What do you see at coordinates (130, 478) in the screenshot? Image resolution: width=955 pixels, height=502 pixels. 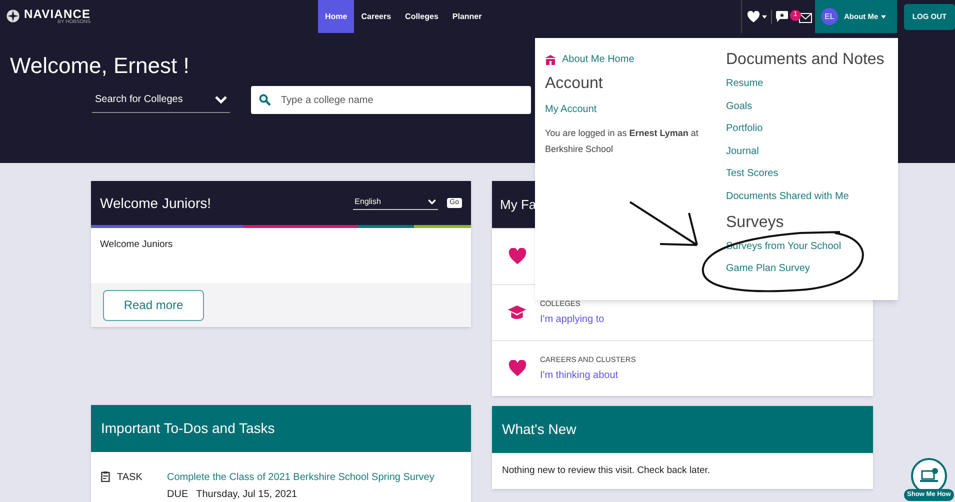 I see `task-type: TASK` at bounding box center [130, 478].